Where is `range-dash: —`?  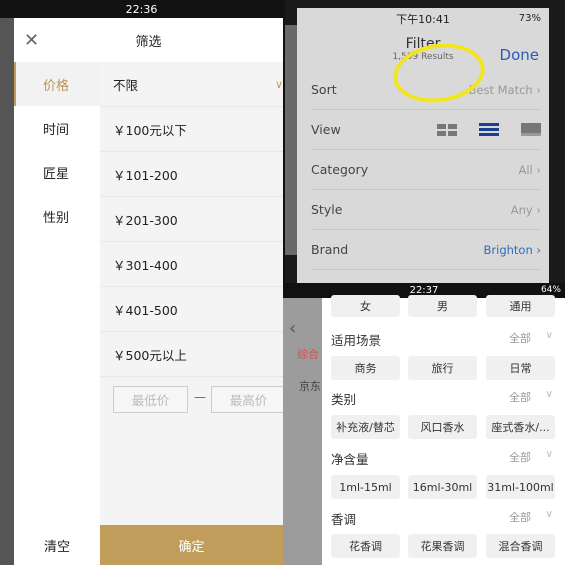
range-dash: — is located at coordinates (200, 397).